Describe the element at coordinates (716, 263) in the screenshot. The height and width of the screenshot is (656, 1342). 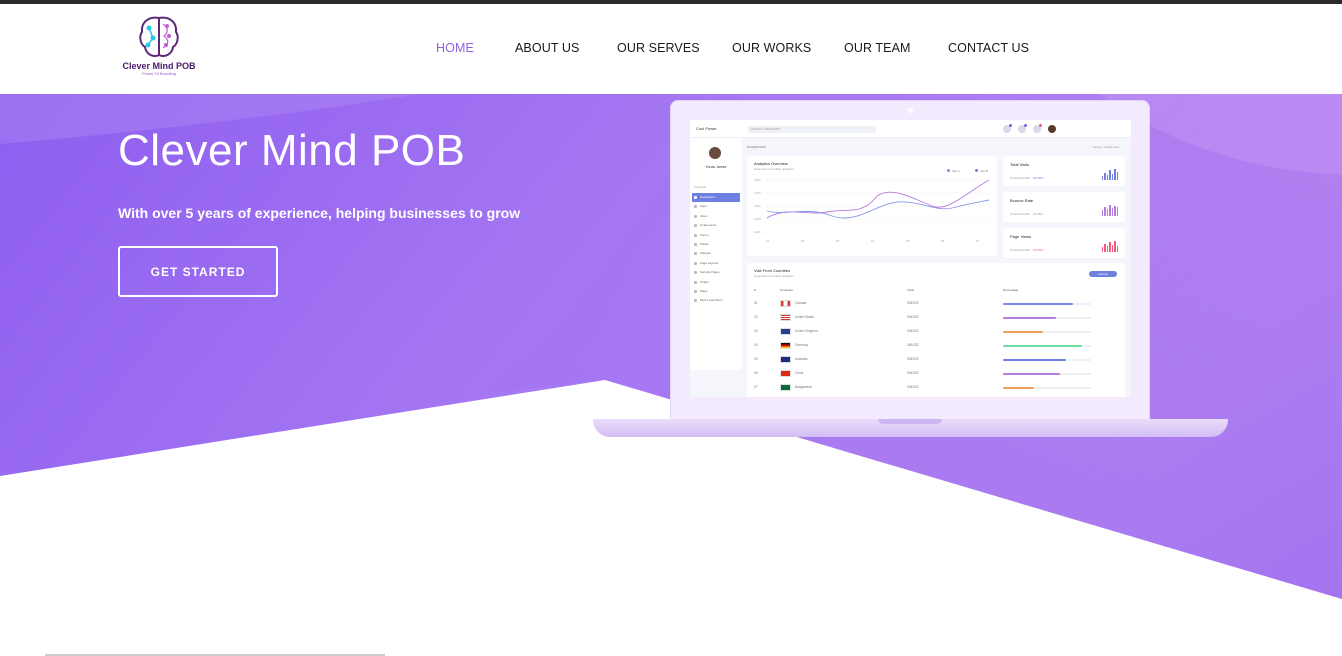
I see `mockup-menu-item: Page Layouts` at that location.